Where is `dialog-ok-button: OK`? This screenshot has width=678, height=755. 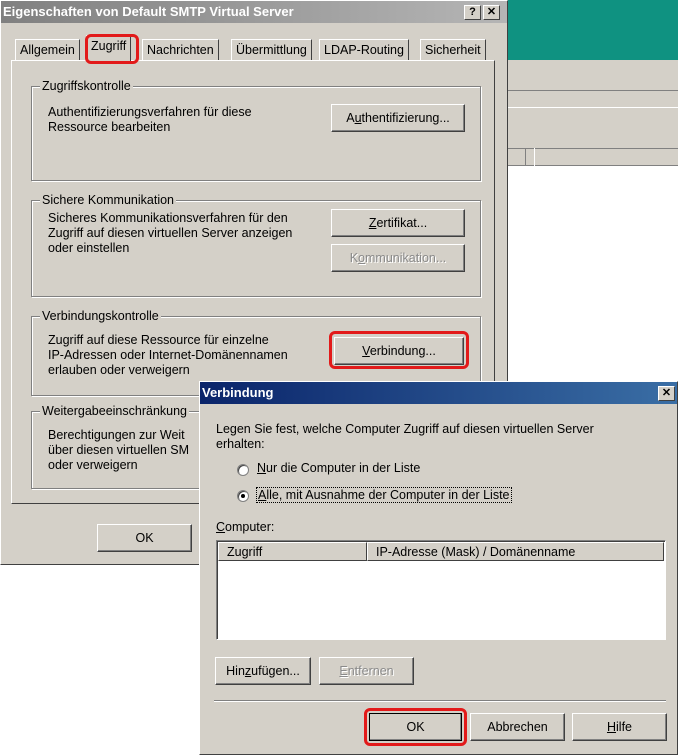
dialog-ok-button: OK is located at coordinates (415, 727).